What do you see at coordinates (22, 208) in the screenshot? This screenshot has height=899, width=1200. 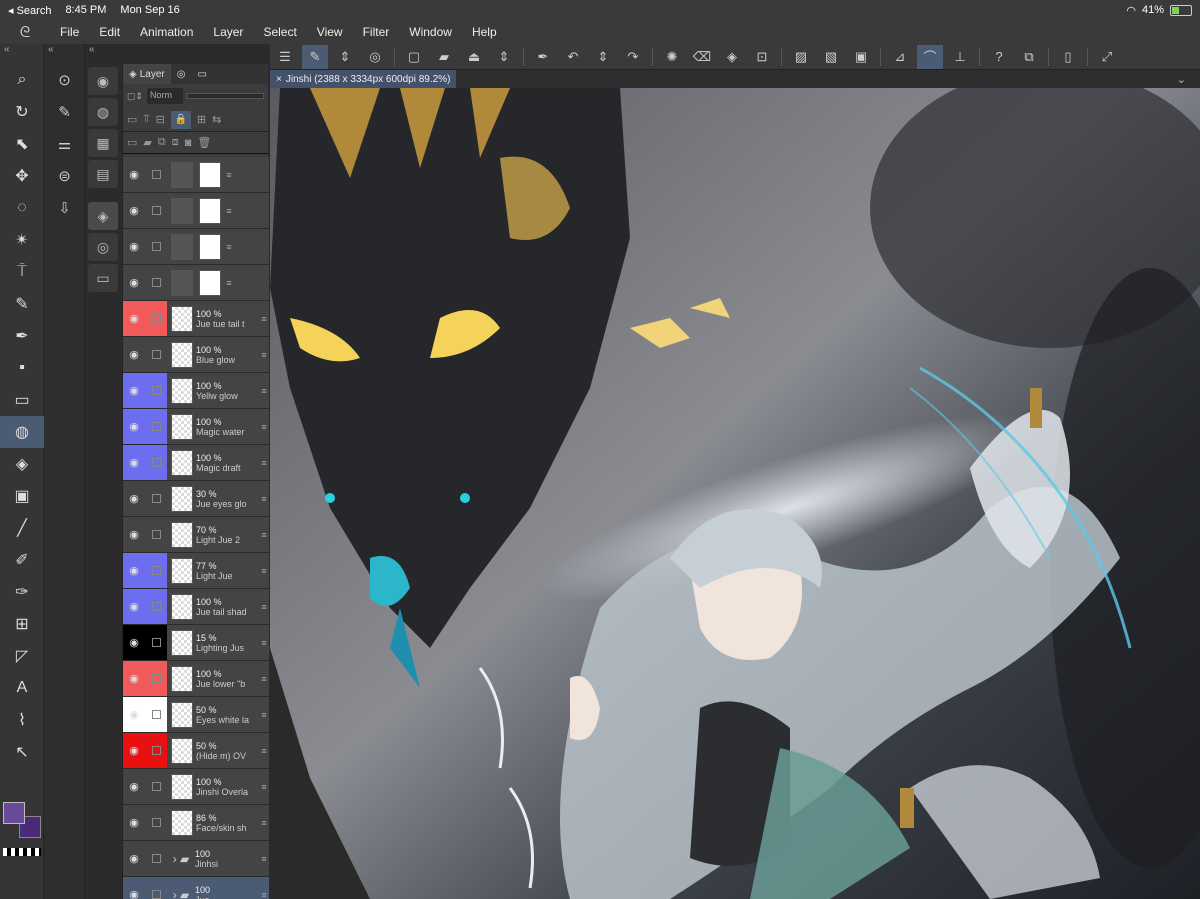 I see `lasso-icon: ◌` at bounding box center [22, 208].